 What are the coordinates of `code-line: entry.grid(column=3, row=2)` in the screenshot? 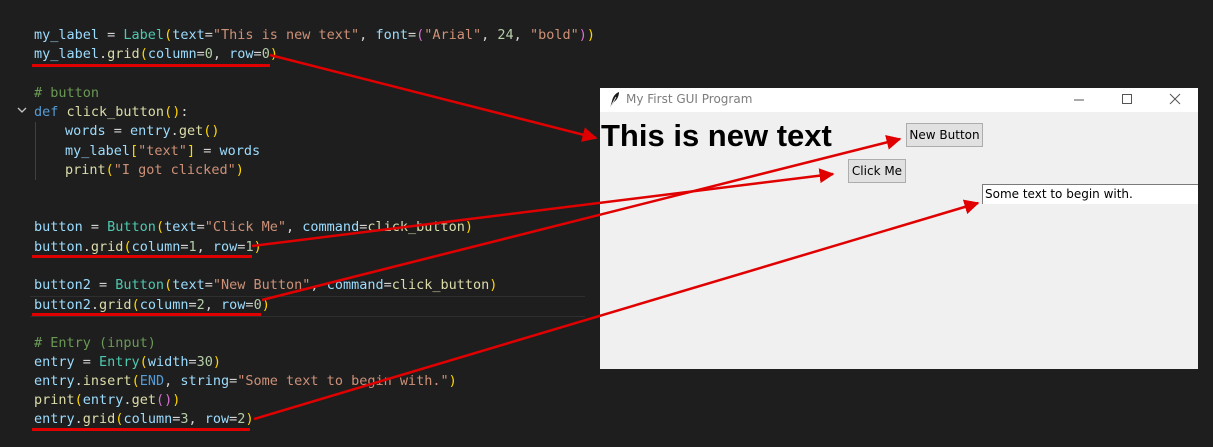 It's located at (144, 419).